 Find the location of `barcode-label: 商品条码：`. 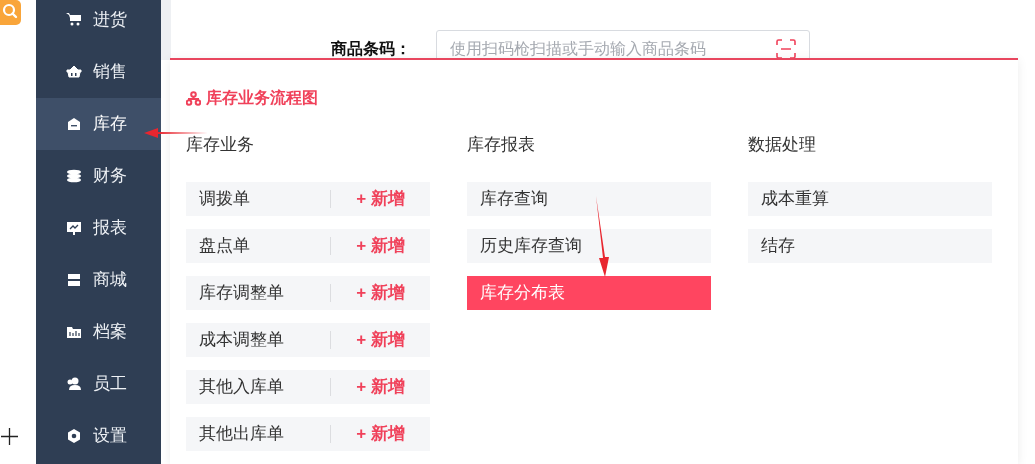

barcode-label: 商品条码： is located at coordinates (371, 49).